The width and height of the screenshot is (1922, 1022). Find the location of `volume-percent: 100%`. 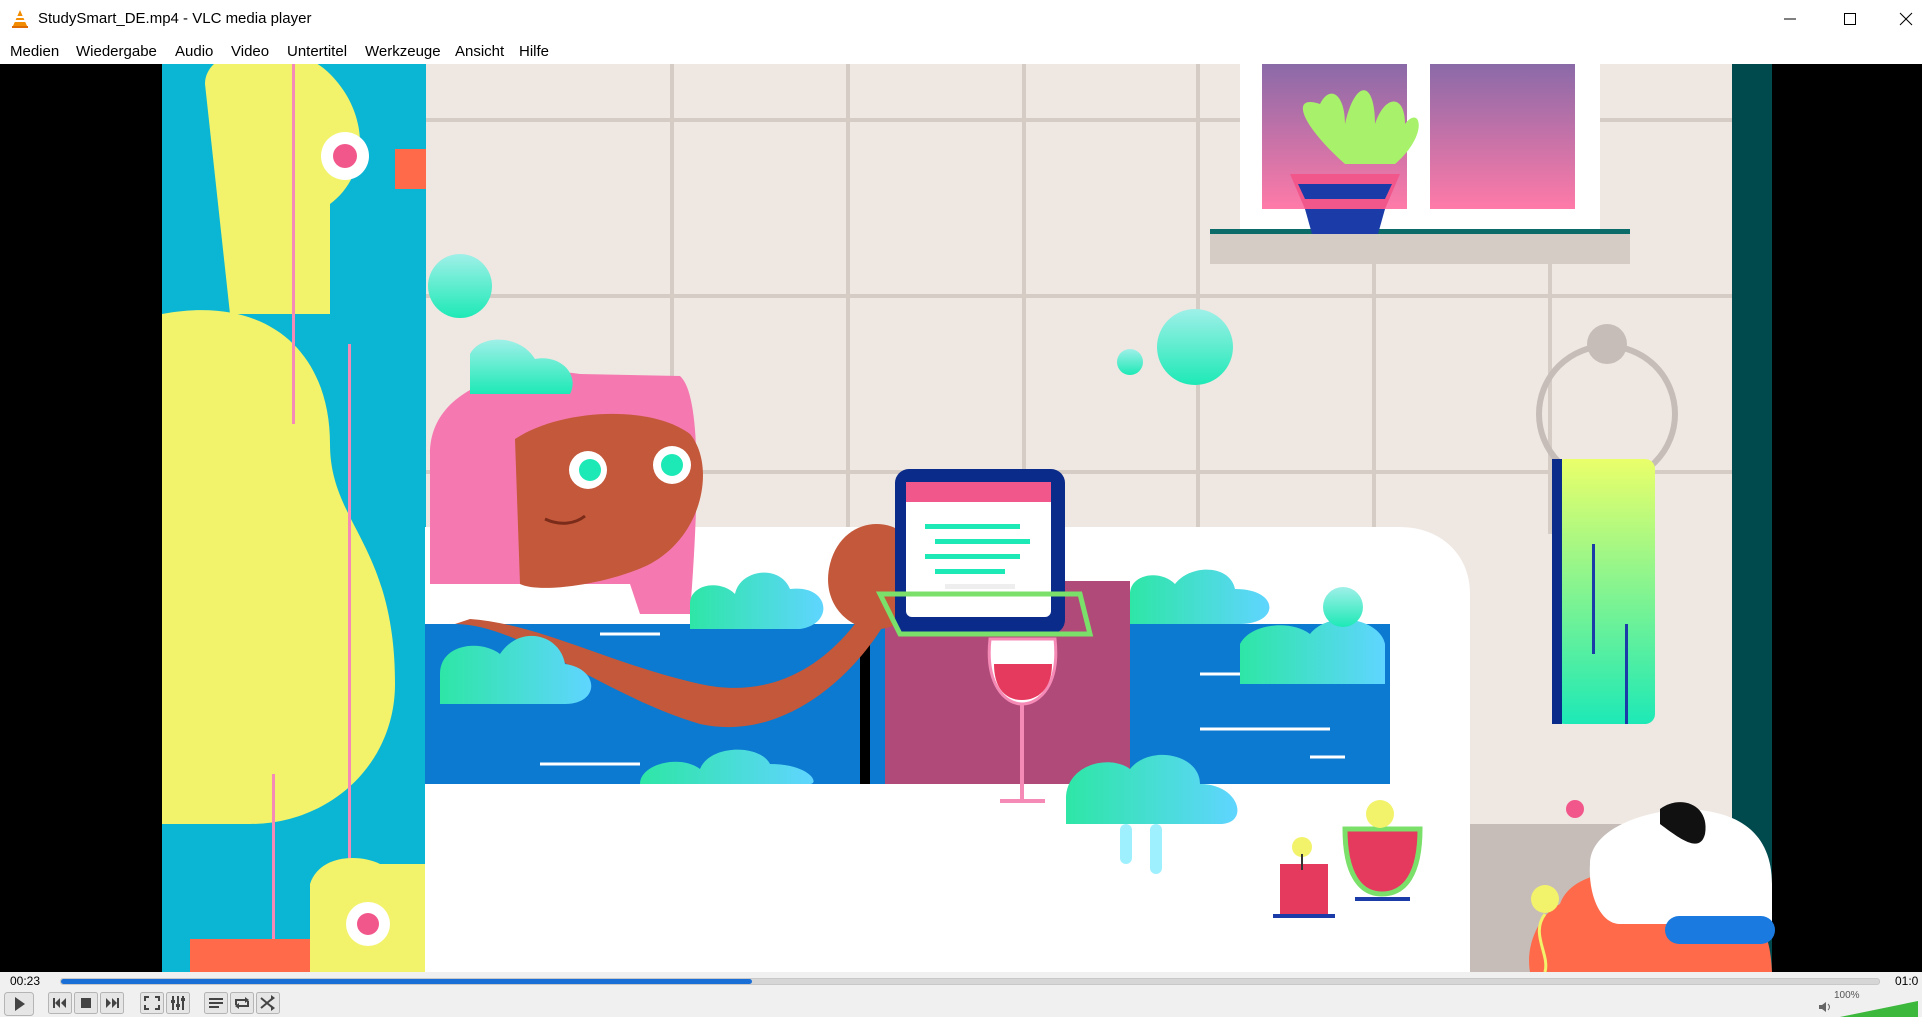

volume-percent: 100% is located at coordinates (1847, 995).